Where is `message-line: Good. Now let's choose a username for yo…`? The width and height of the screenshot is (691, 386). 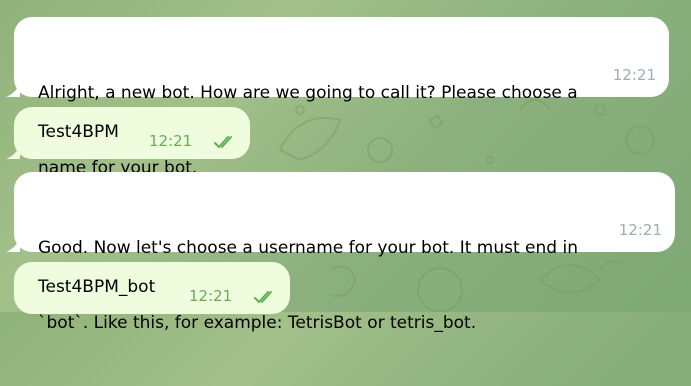
message-line: Good. Now let's choose a username for yo… is located at coordinates (308, 248).